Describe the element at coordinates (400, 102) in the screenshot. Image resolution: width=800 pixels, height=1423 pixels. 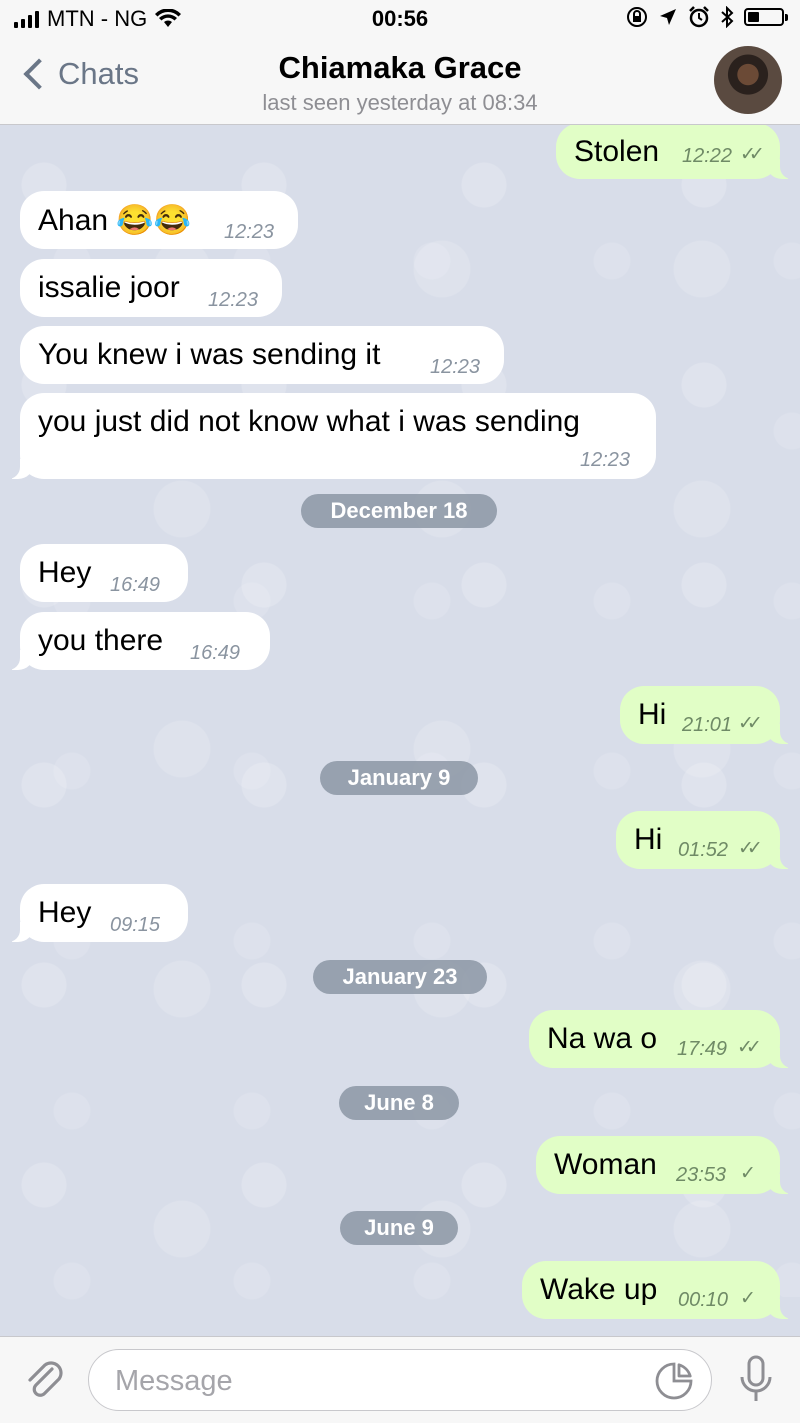
I see `last-seen-status: last seen yesterday at 08:34` at that location.